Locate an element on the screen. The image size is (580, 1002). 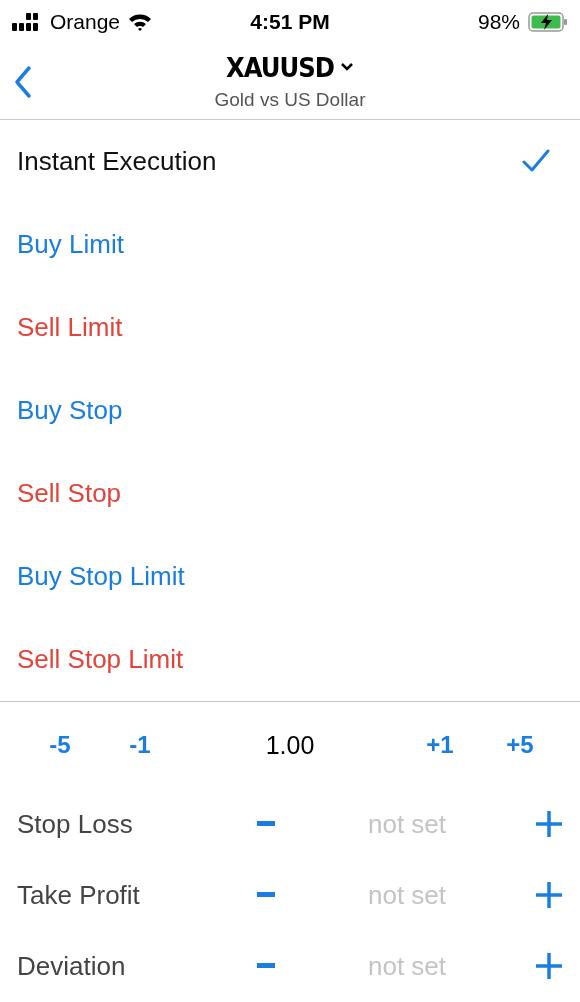
symbol-description: Gold vs US Dollar is located at coordinates (290, 99).